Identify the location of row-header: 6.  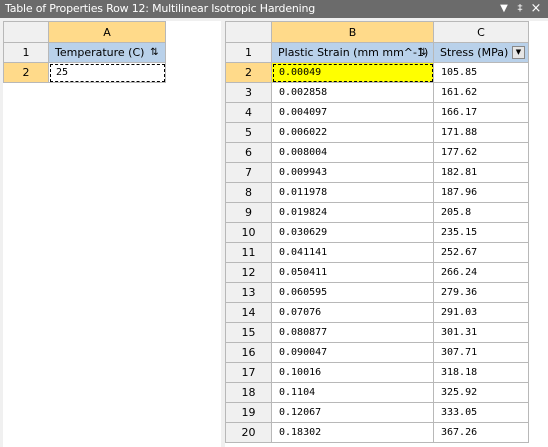
(248, 152).